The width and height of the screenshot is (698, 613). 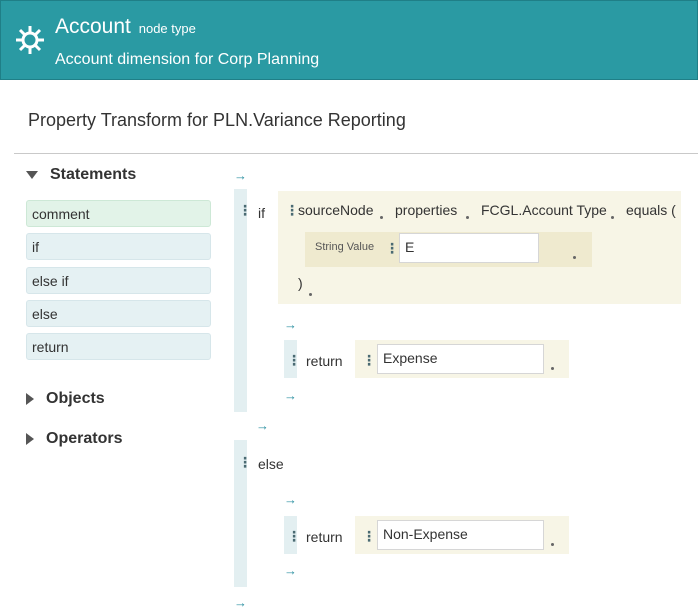 I want to click on gear-icon, so click(x=30, y=40).